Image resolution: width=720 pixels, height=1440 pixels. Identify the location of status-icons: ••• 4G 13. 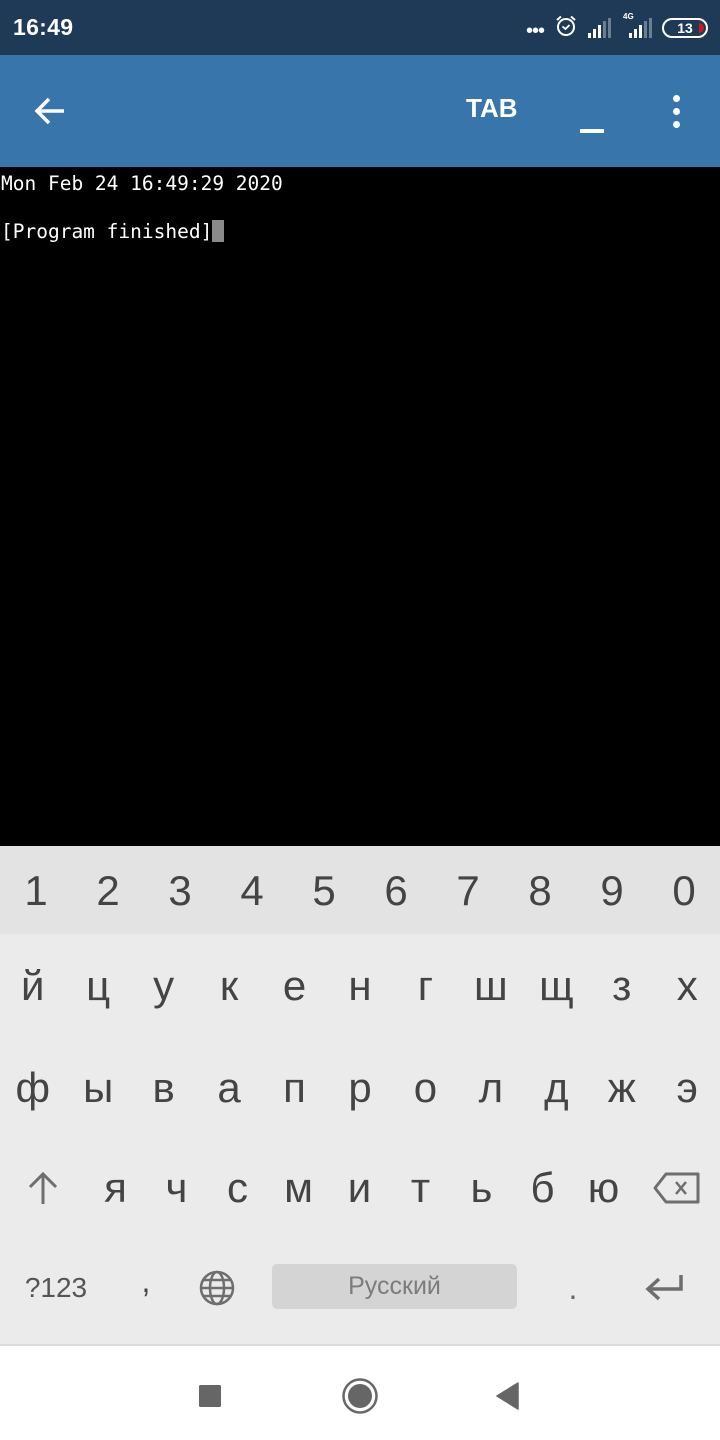
(617, 28).